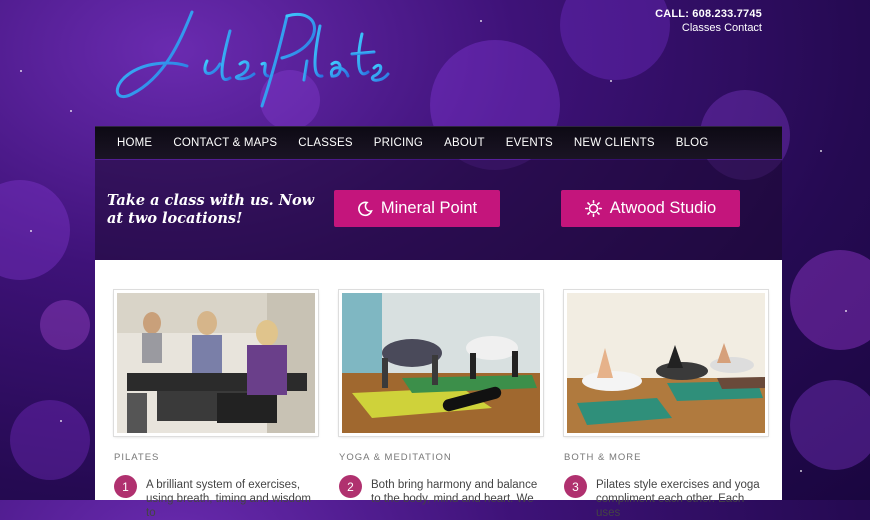 This screenshot has width=870, height=520. What do you see at coordinates (137, 457) in the screenshot?
I see `card-category: PILATES` at bounding box center [137, 457].